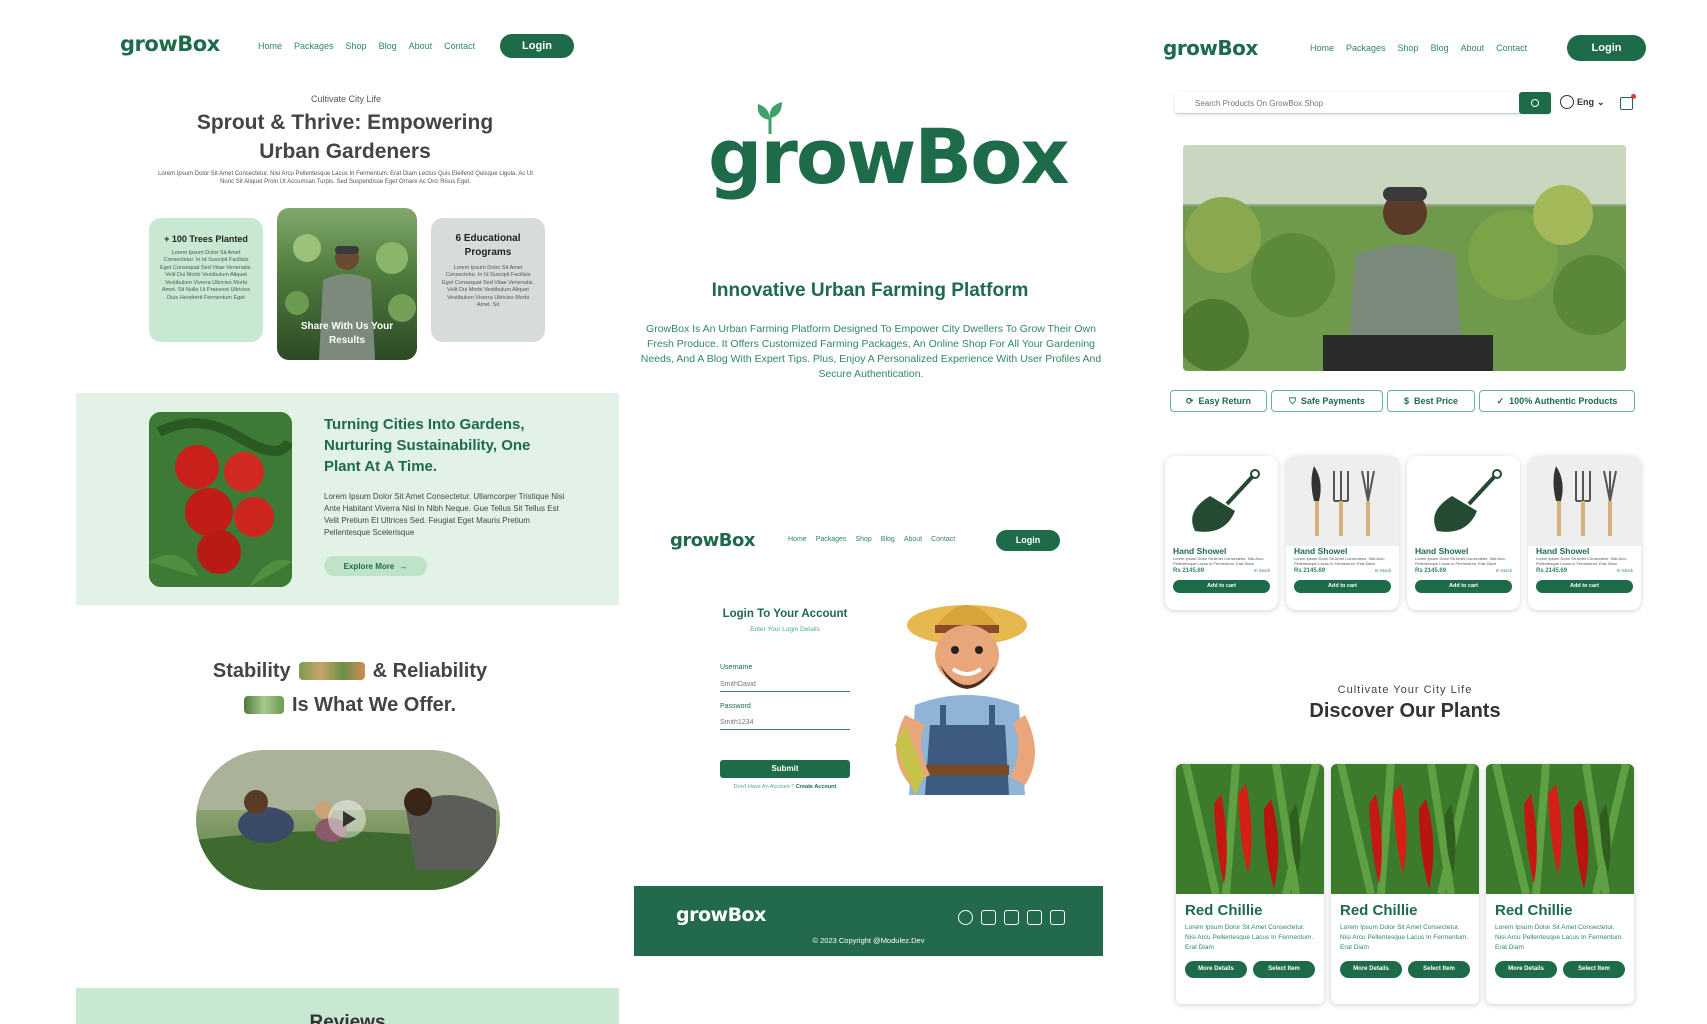  What do you see at coordinates (1560, 829) in the screenshot?
I see `chillie-image` at bounding box center [1560, 829].